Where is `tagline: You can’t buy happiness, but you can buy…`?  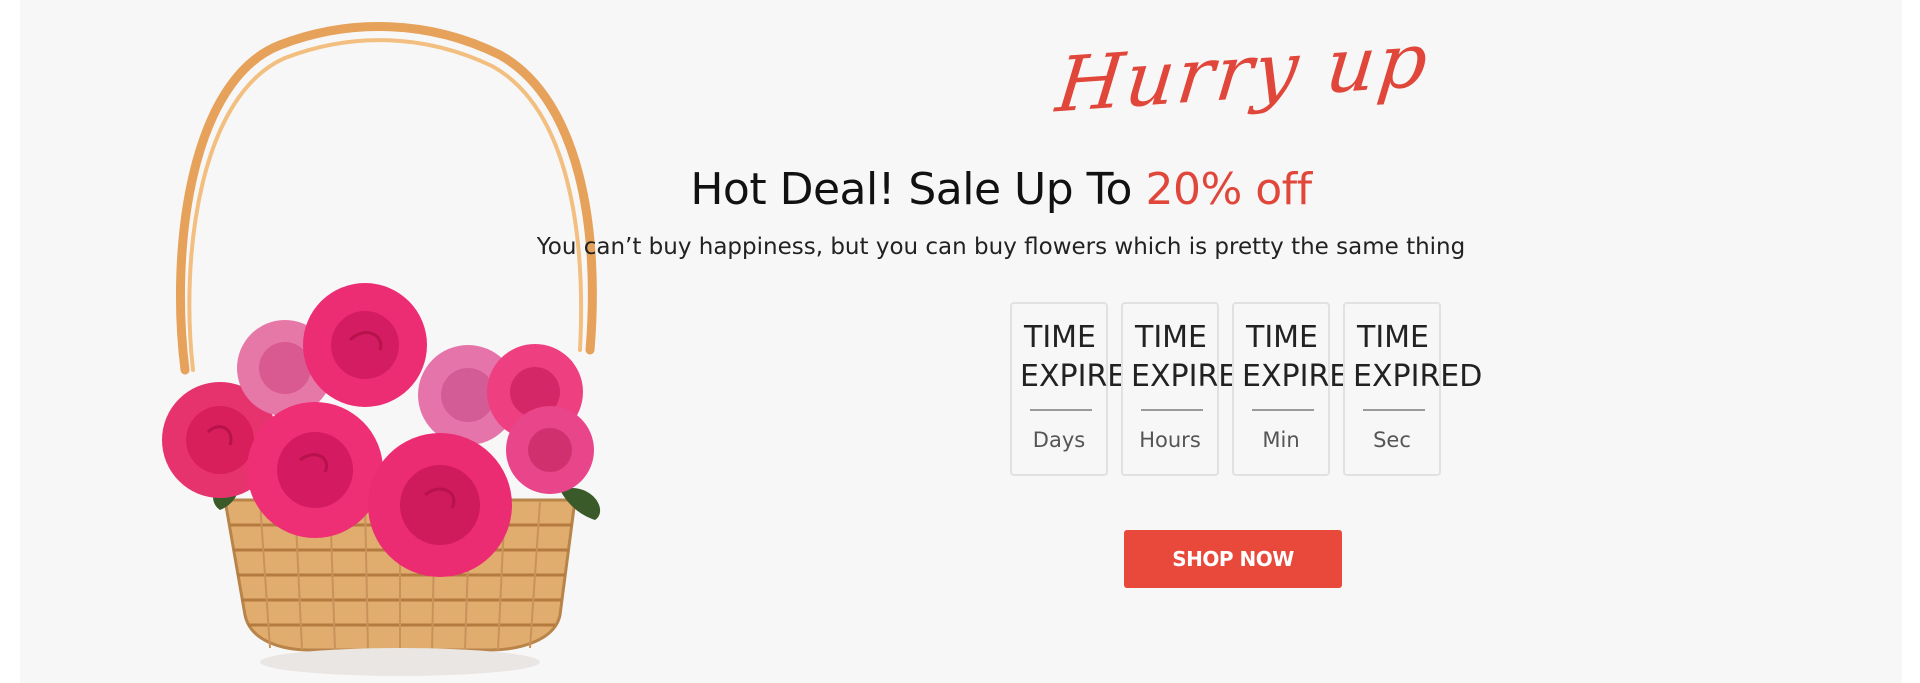 tagline: You can’t buy happiness, but you can buy… is located at coordinates (1001, 247).